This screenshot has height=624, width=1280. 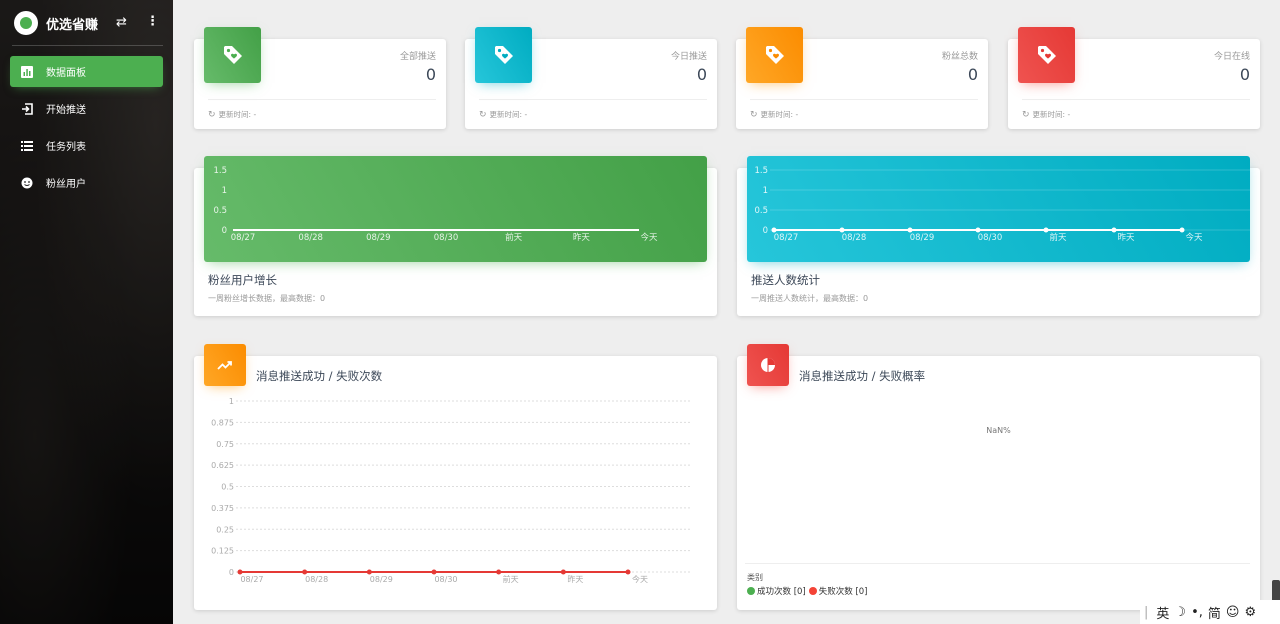 What do you see at coordinates (72, 25) in the screenshot?
I see `app-name: 优选省赚` at bounding box center [72, 25].